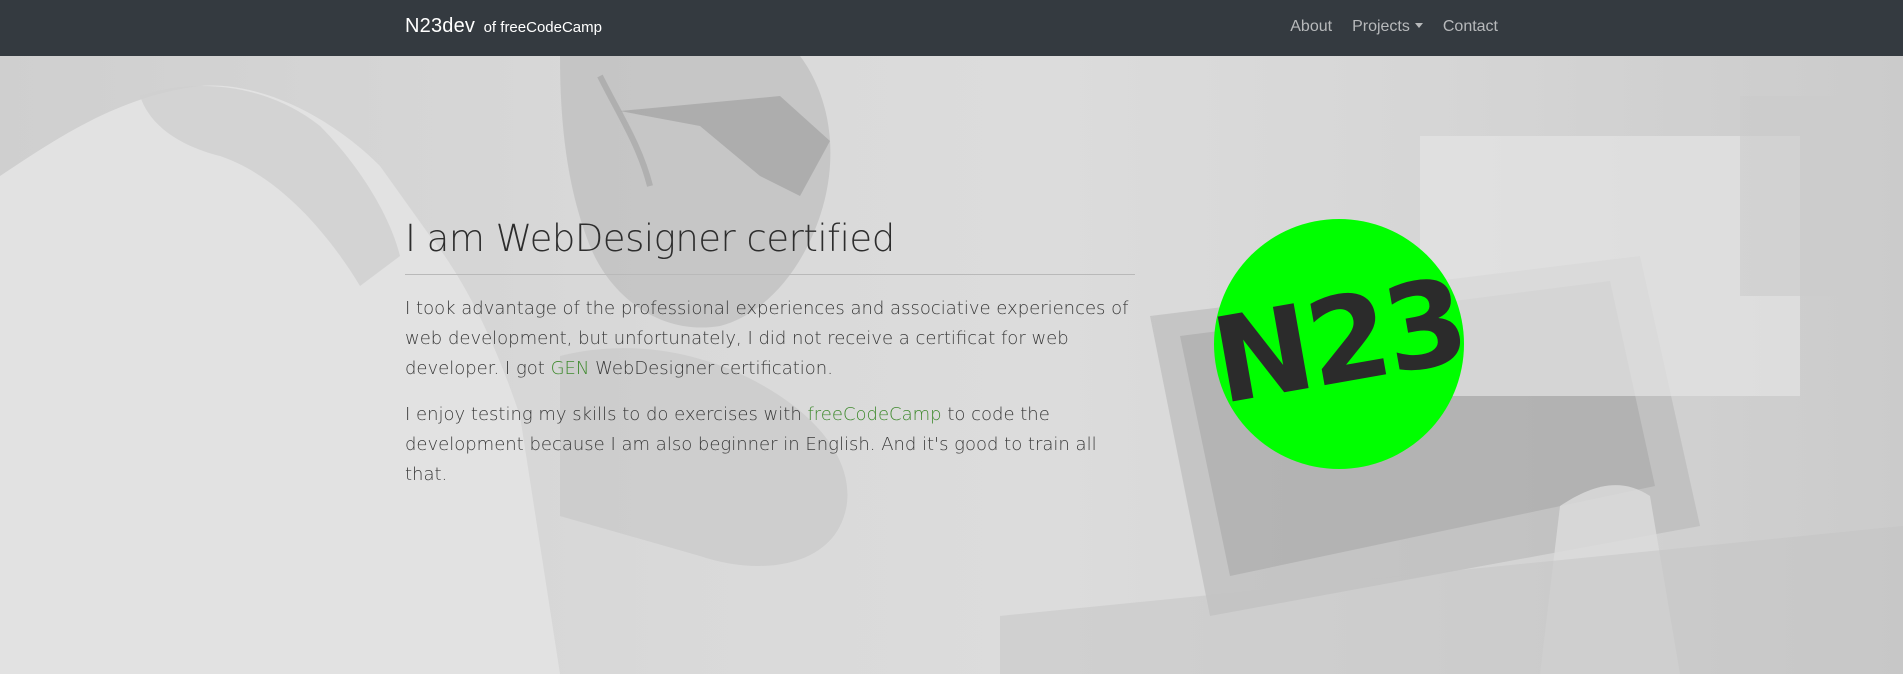 This screenshot has width=1903, height=674. What do you see at coordinates (1418, 25) in the screenshot?
I see `chevron-down-icon` at bounding box center [1418, 25].